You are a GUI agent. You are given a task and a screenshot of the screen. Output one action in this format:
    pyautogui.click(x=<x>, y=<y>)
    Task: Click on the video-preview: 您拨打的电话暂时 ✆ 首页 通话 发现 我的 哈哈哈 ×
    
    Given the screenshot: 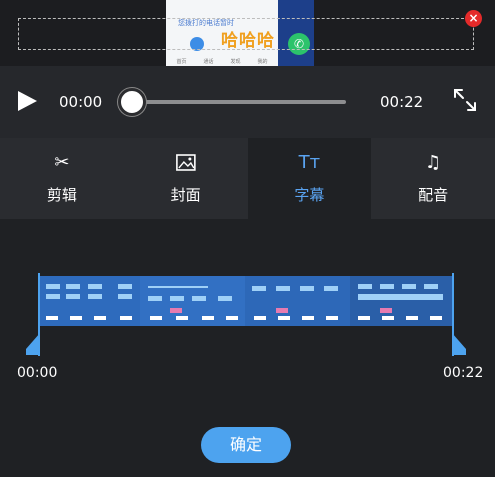 What is the action you would take?
    pyautogui.click(x=247, y=33)
    